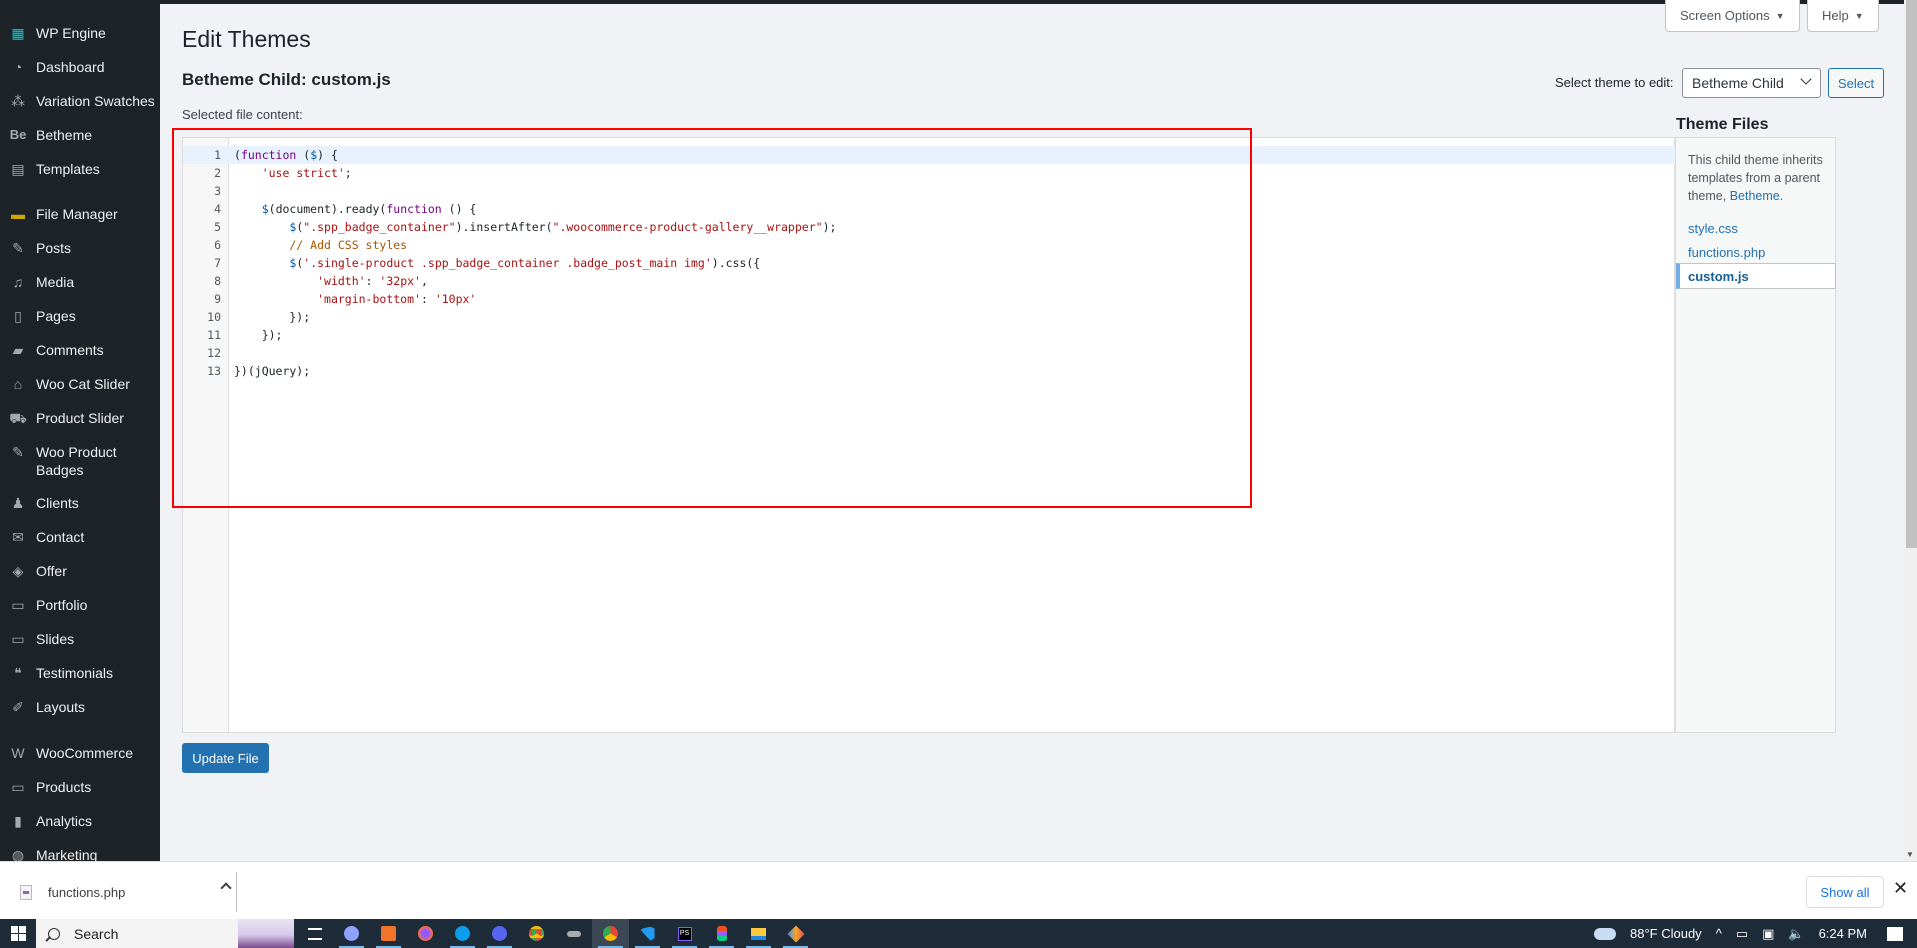 This screenshot has width=1917, height=948. I want to click on sidebar-item-layouts: ✐ Layouts, so click(80, 707).